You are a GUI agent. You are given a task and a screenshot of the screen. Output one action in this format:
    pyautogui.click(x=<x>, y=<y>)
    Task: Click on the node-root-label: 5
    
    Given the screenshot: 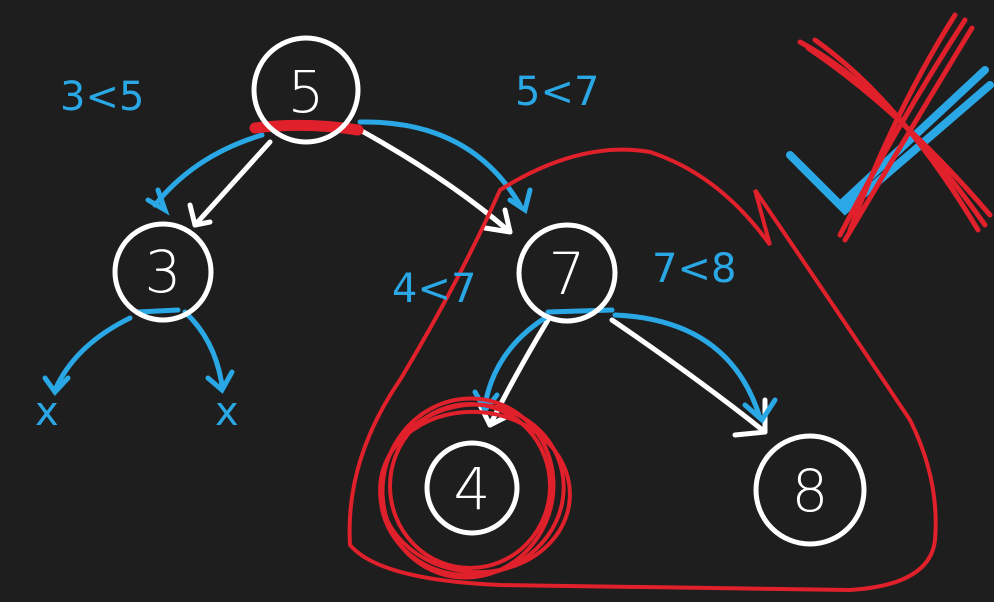 What is the action you would take?
    pyautogui.click(x=306, y=92)
    